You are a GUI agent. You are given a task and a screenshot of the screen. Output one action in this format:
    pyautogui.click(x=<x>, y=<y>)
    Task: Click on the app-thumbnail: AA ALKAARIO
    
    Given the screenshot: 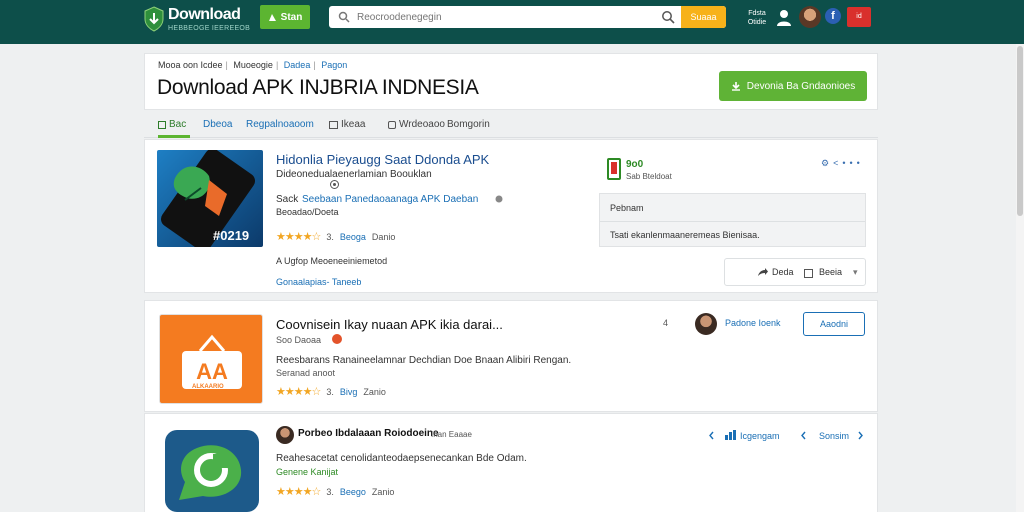 What is the action you would take?
    pyautogui.click(x=211, y=359)
    